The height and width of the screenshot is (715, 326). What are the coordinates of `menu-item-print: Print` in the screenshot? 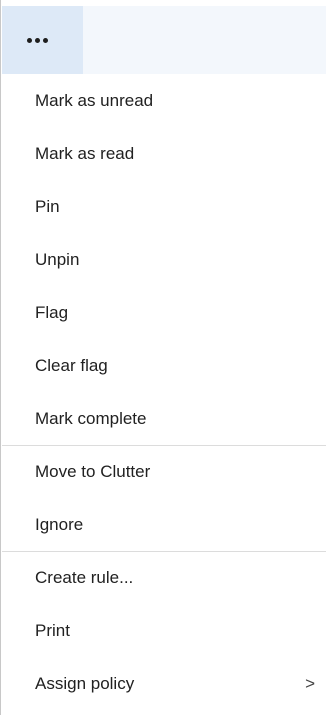 It's located at (164, 630).